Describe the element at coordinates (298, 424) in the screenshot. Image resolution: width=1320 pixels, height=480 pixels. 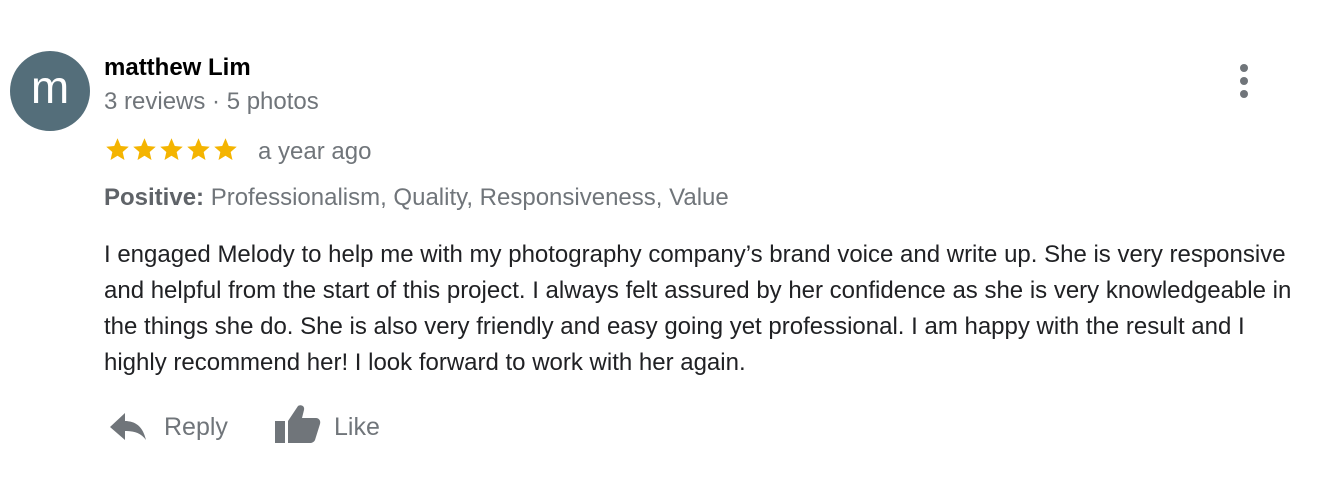
I see `thumbs-up-icon` at that location.